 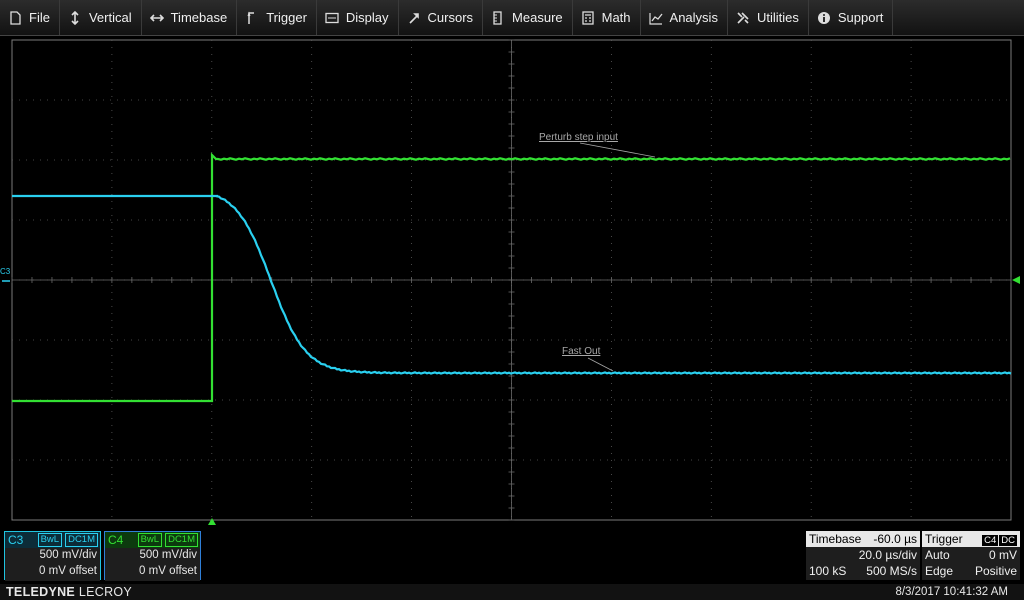 I want to click on trigger-title: Trigger, so click(x=944, y=539).